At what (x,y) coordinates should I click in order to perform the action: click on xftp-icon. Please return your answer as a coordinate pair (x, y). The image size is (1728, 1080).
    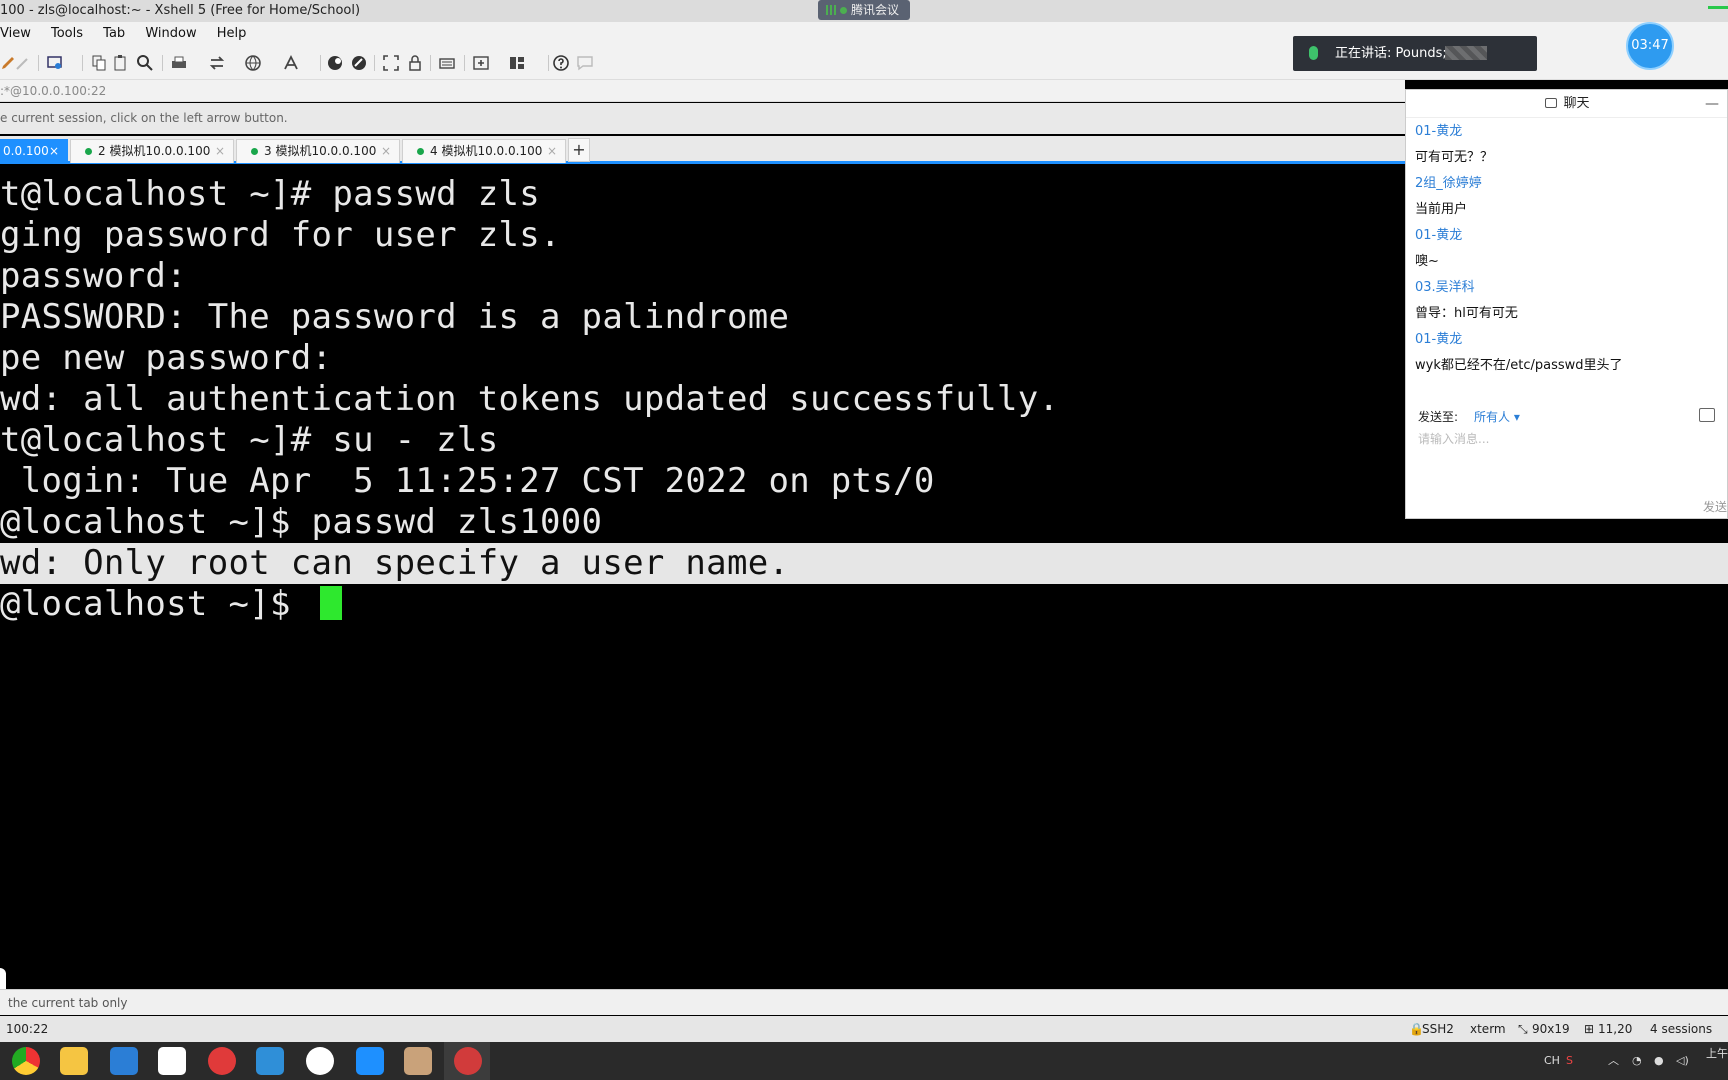
    Looking at the image, I should click on (335, 63).